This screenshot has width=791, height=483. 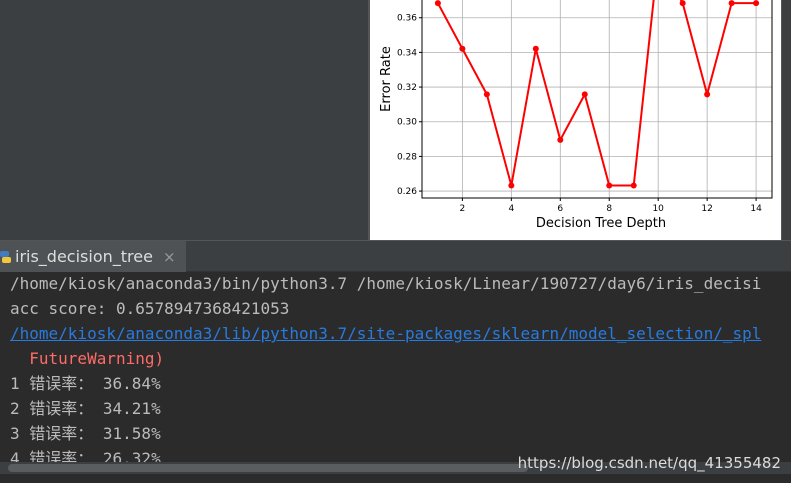 What do you see at coordinates (268, 468) in the screenshot?
I see `scrollbar-thumb` at bounding box center [268, 468].